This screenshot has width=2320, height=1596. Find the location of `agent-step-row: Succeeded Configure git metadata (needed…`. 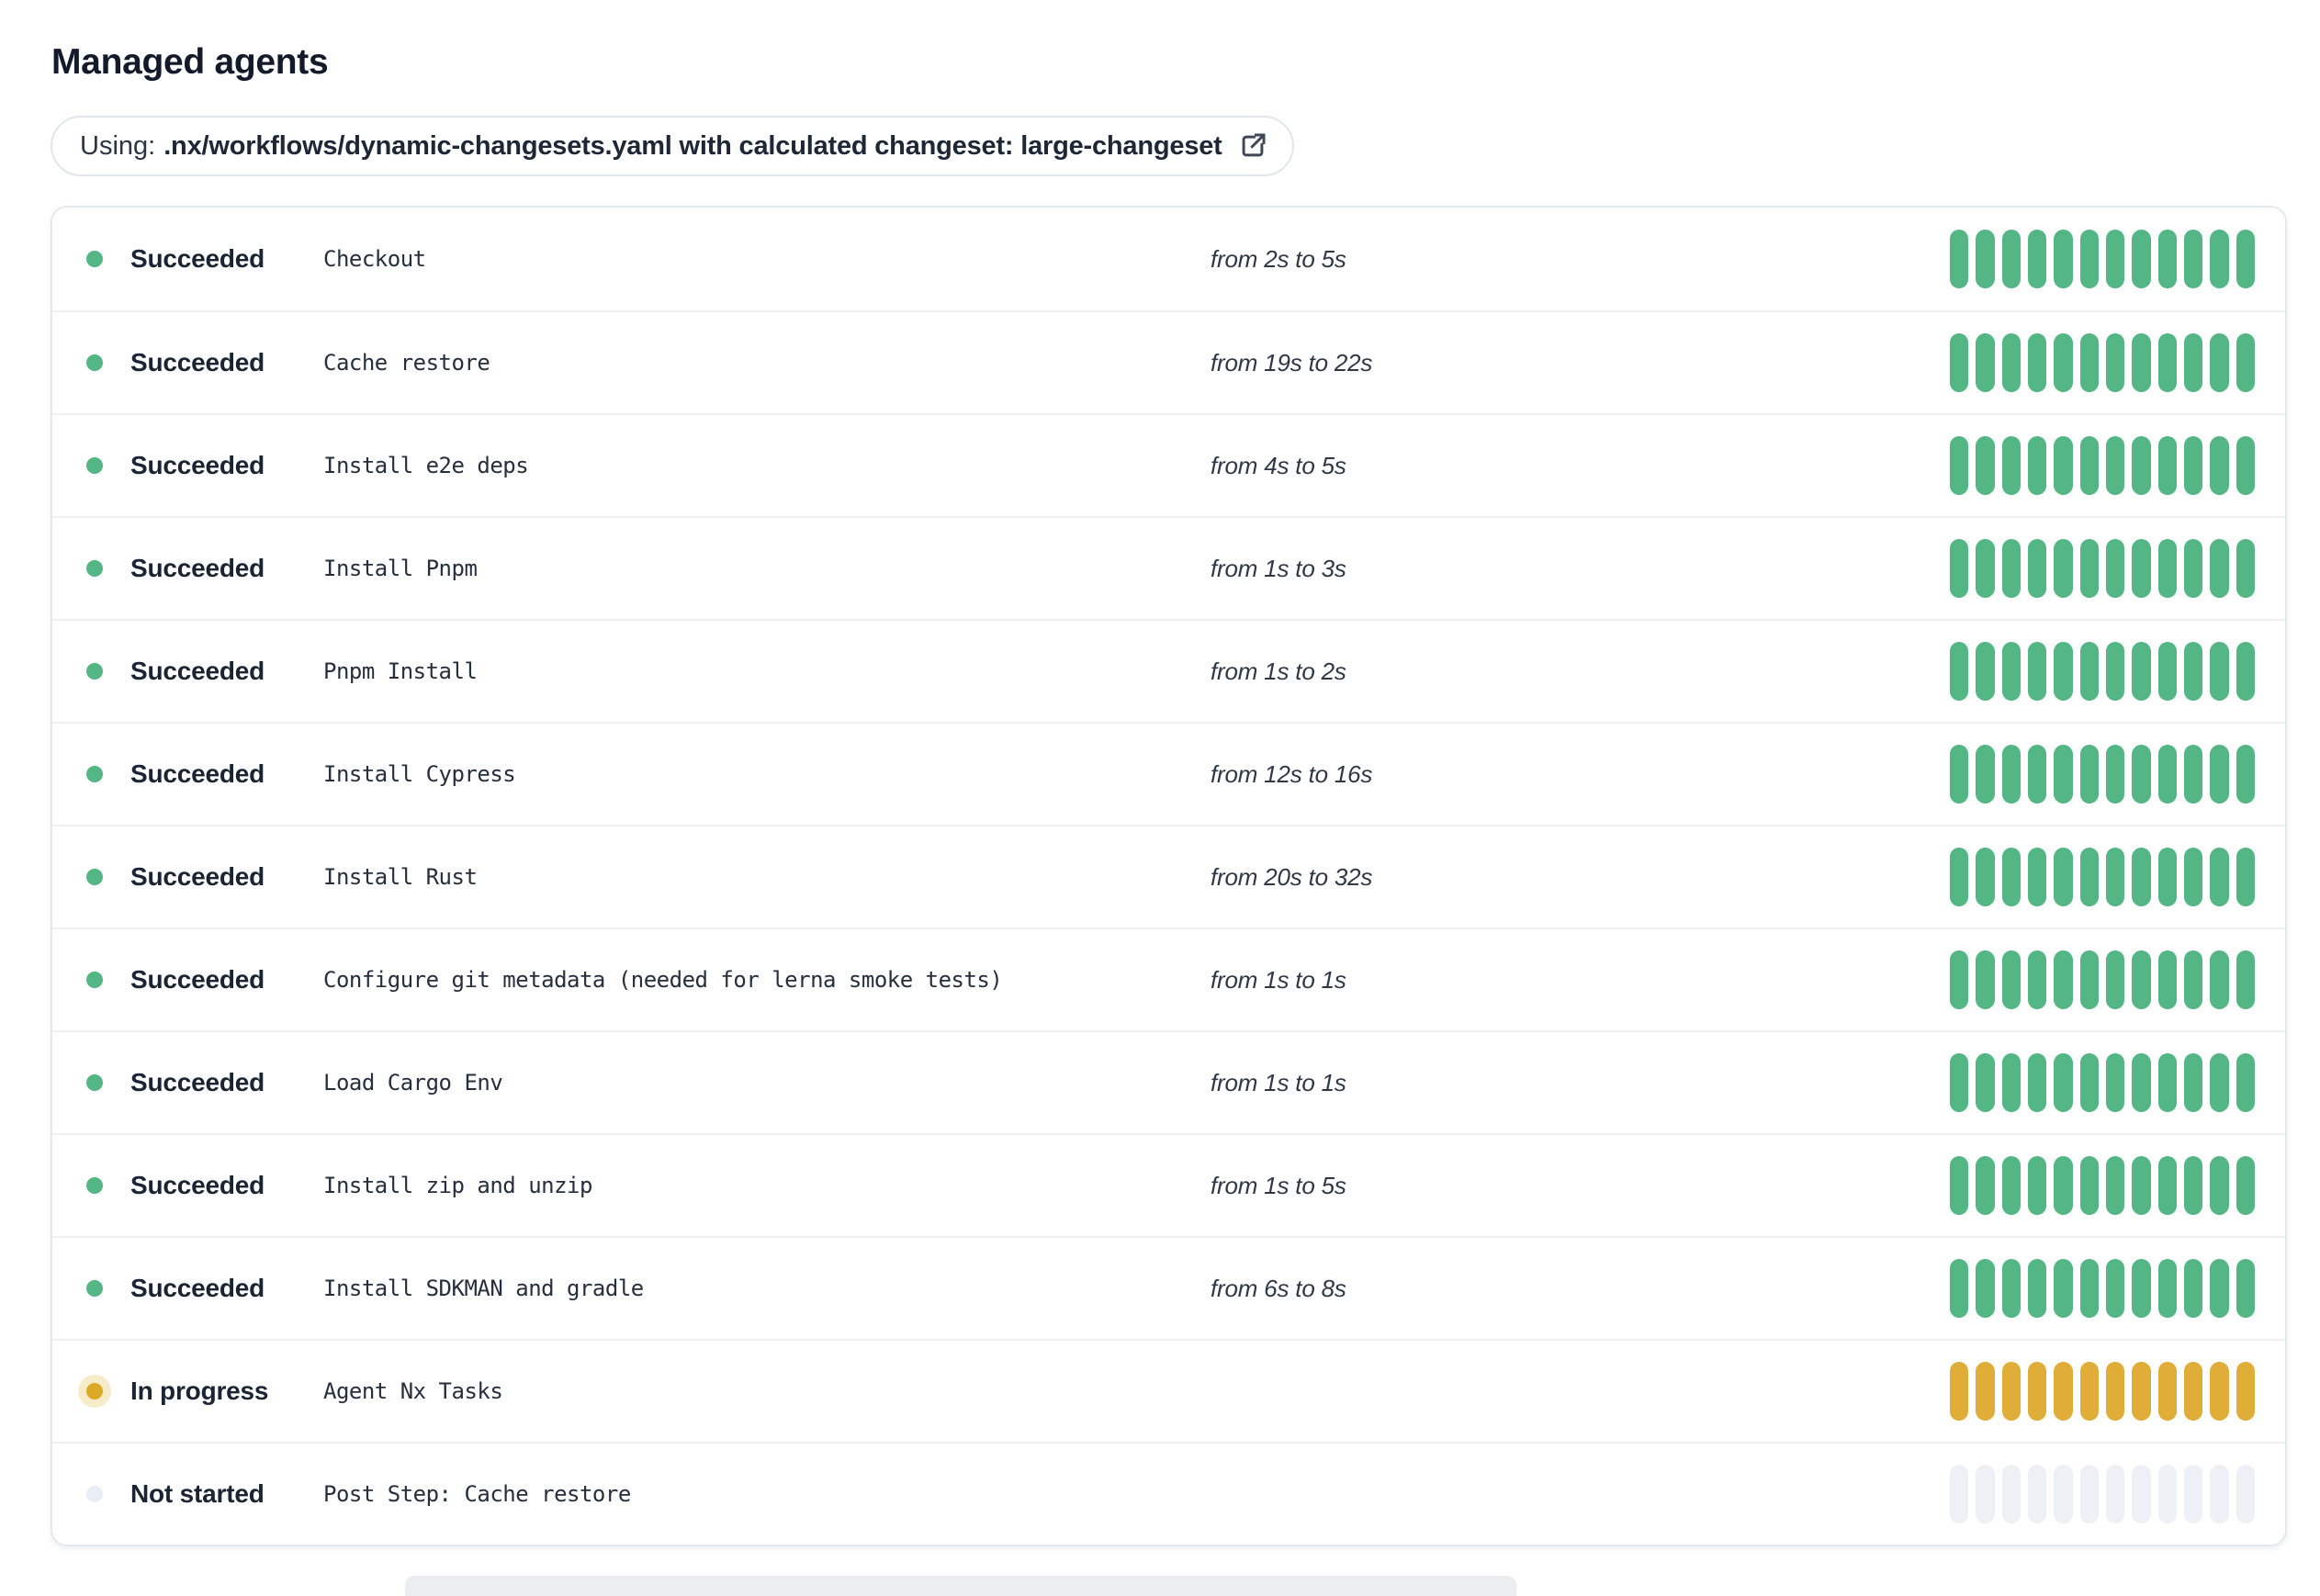

agent-step-row: Succeeded Configure git metadata (needed… is located at coordinates (1168, 978).